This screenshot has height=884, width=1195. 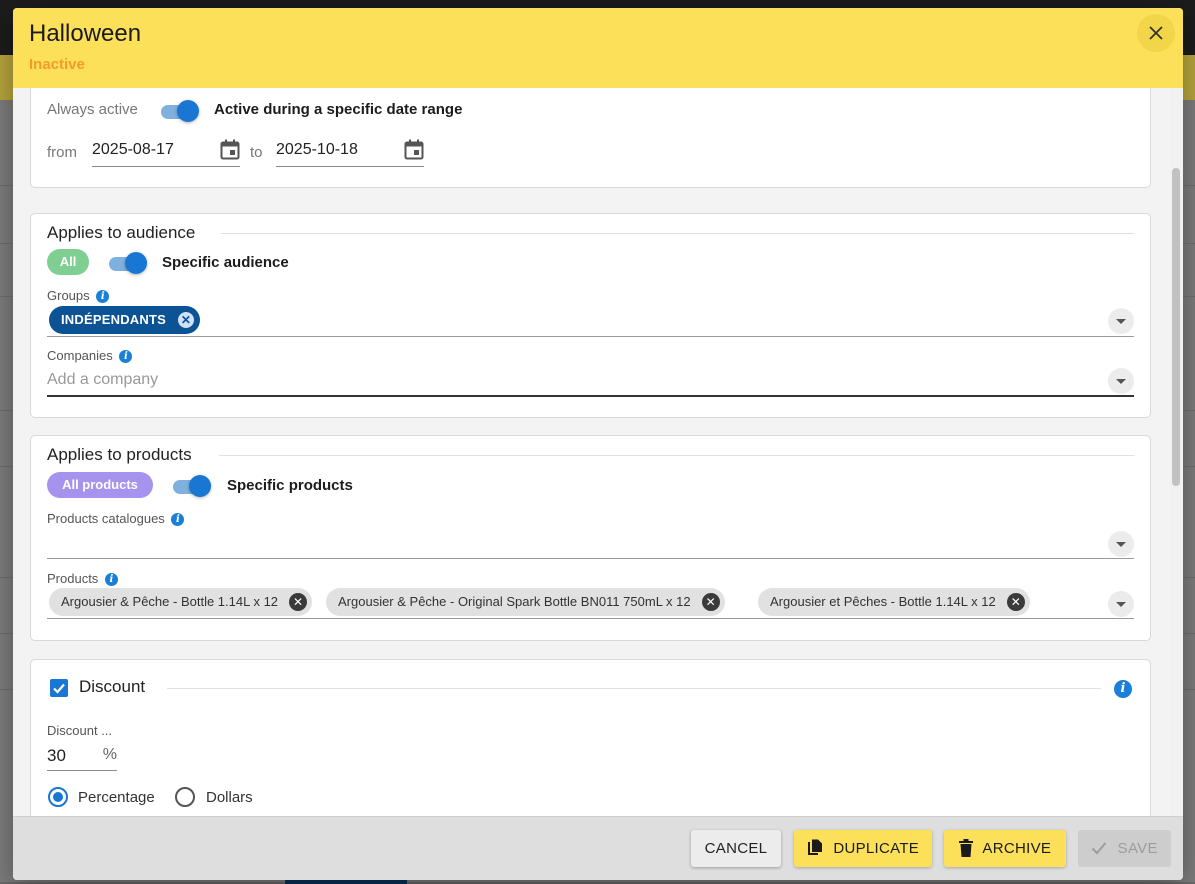 I want to click on product-chip: Argousier & Pêche - Bottle 1.14L x 12 ✕, so click(x=181, y=602).